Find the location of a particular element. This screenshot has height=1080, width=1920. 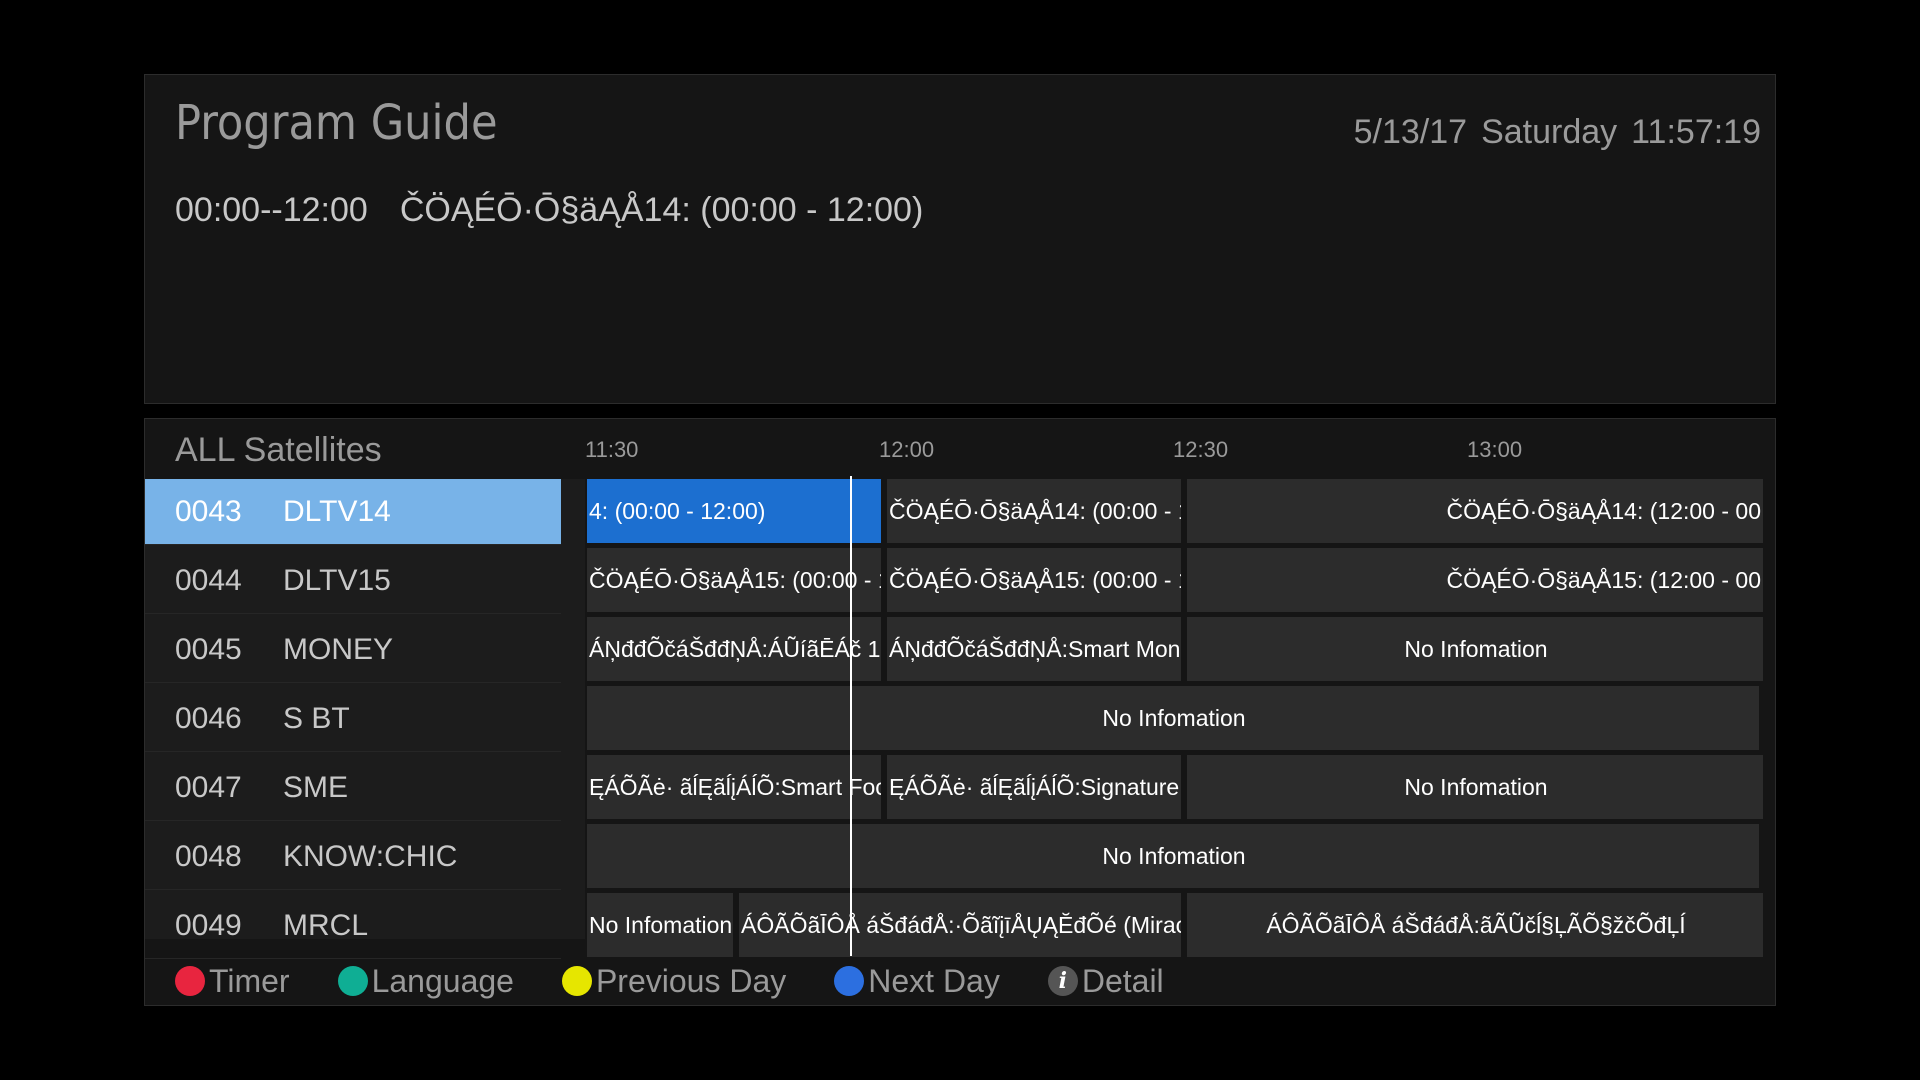

info-icon: i is located at coordinates (1062, 981).